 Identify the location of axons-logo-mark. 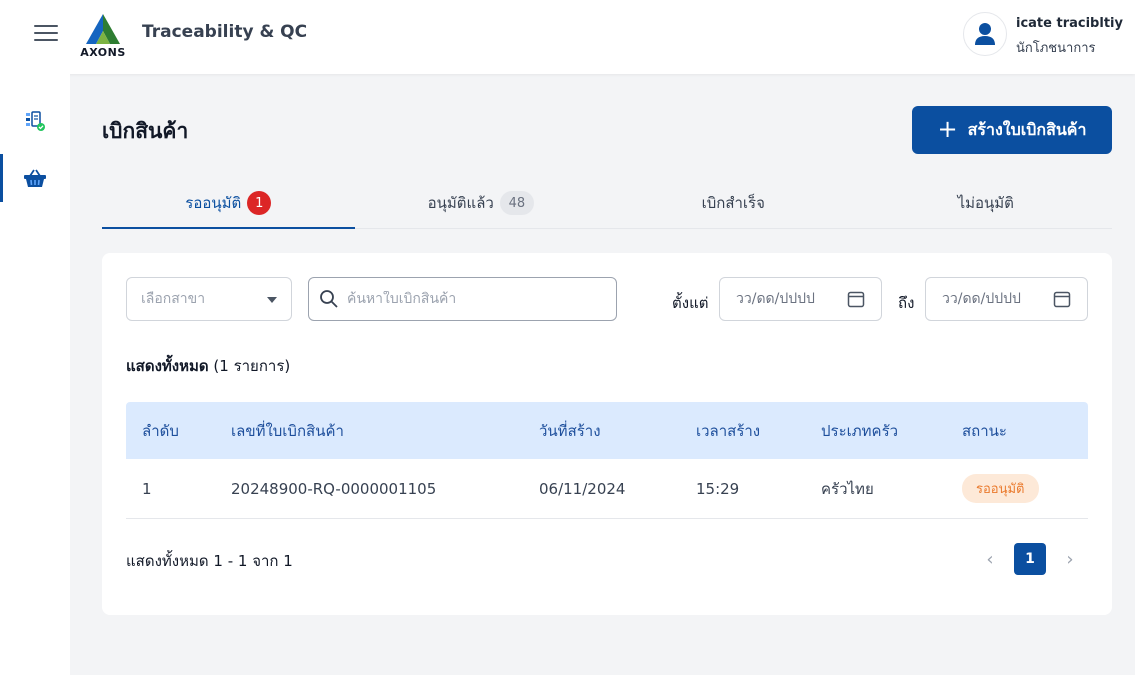
(103, 29).